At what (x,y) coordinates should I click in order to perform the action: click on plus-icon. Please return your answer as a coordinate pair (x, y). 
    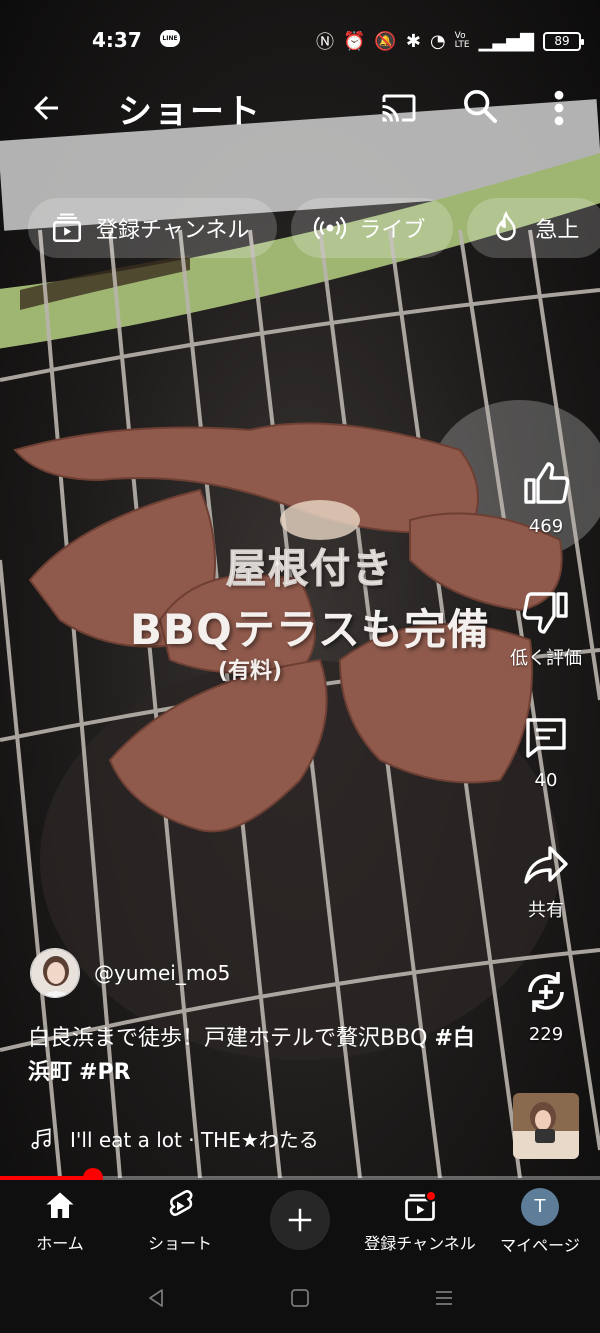
    Looking at the image, I should click on (300, 1220).